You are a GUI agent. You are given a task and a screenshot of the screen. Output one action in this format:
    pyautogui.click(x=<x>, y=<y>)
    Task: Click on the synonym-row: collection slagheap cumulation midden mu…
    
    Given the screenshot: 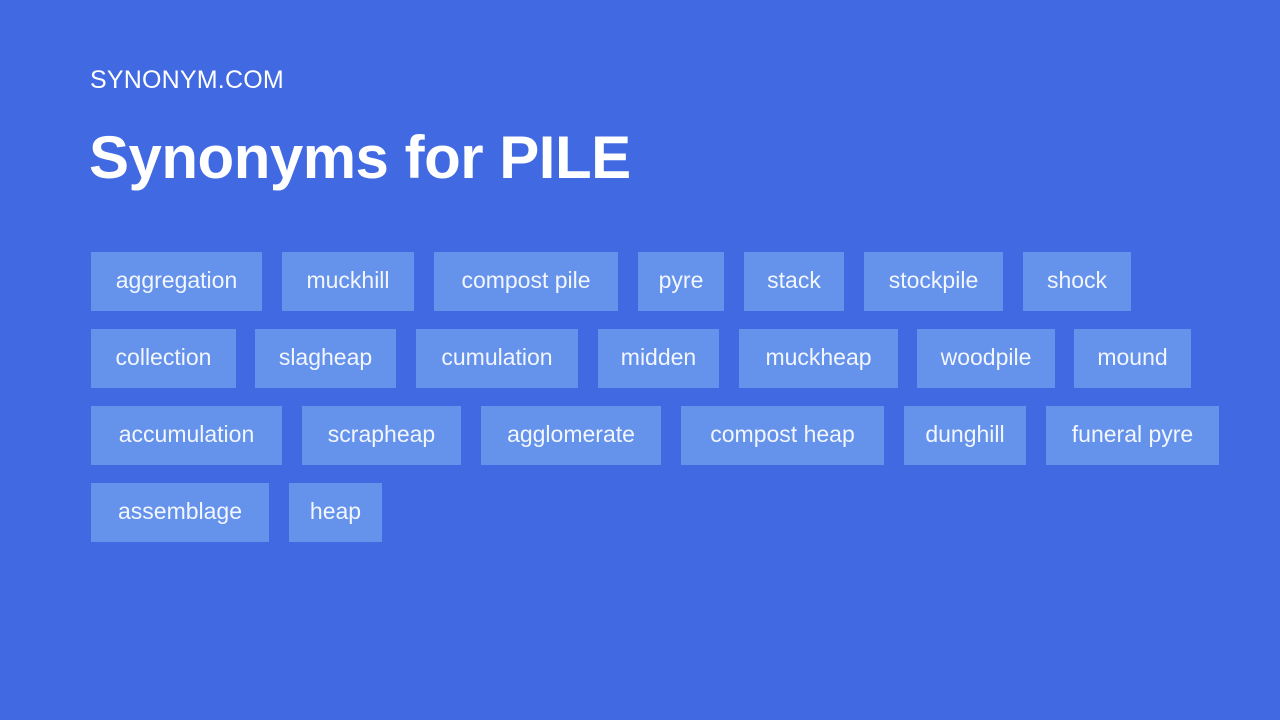 What is the action you would take?
    pyautogui.click(x=666, y=358)
    